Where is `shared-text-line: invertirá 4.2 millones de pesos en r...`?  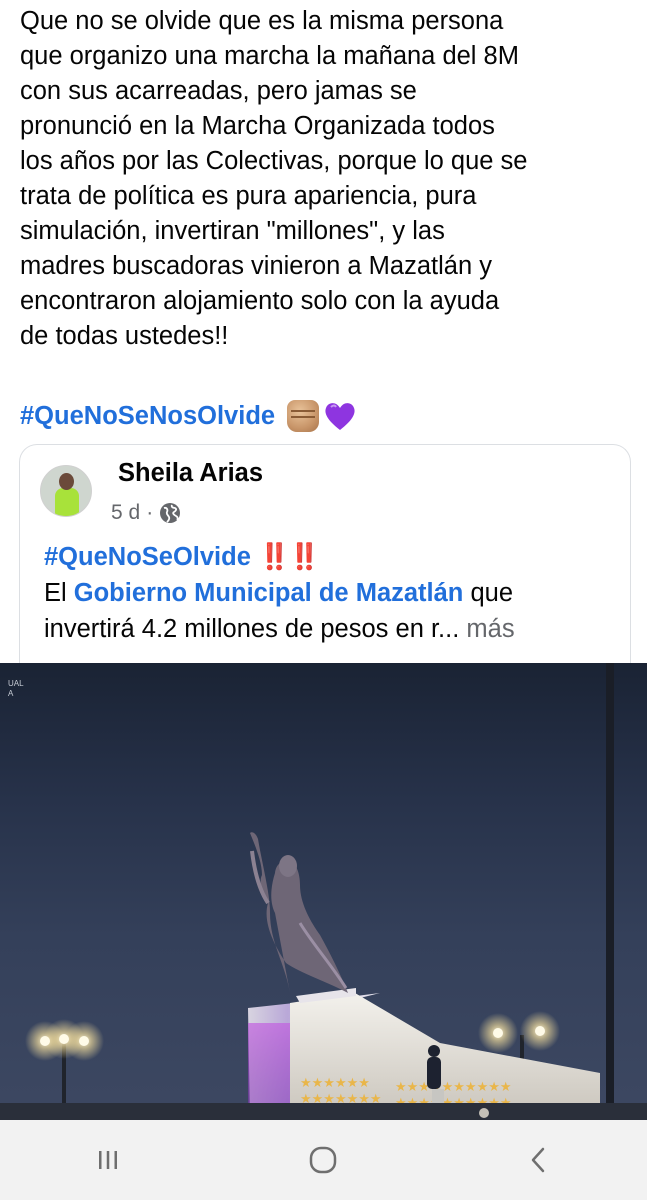
shared-text-line: invertirá 4.2 millones de pesos en r... is located at coordinates (252, 629).